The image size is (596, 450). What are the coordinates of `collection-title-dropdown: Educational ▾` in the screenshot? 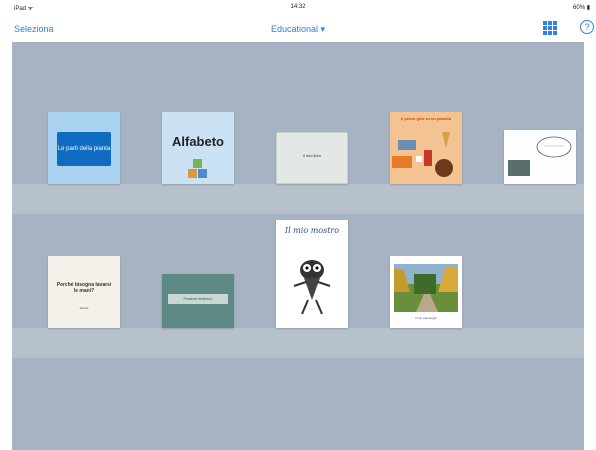 It's located at (298, 29).